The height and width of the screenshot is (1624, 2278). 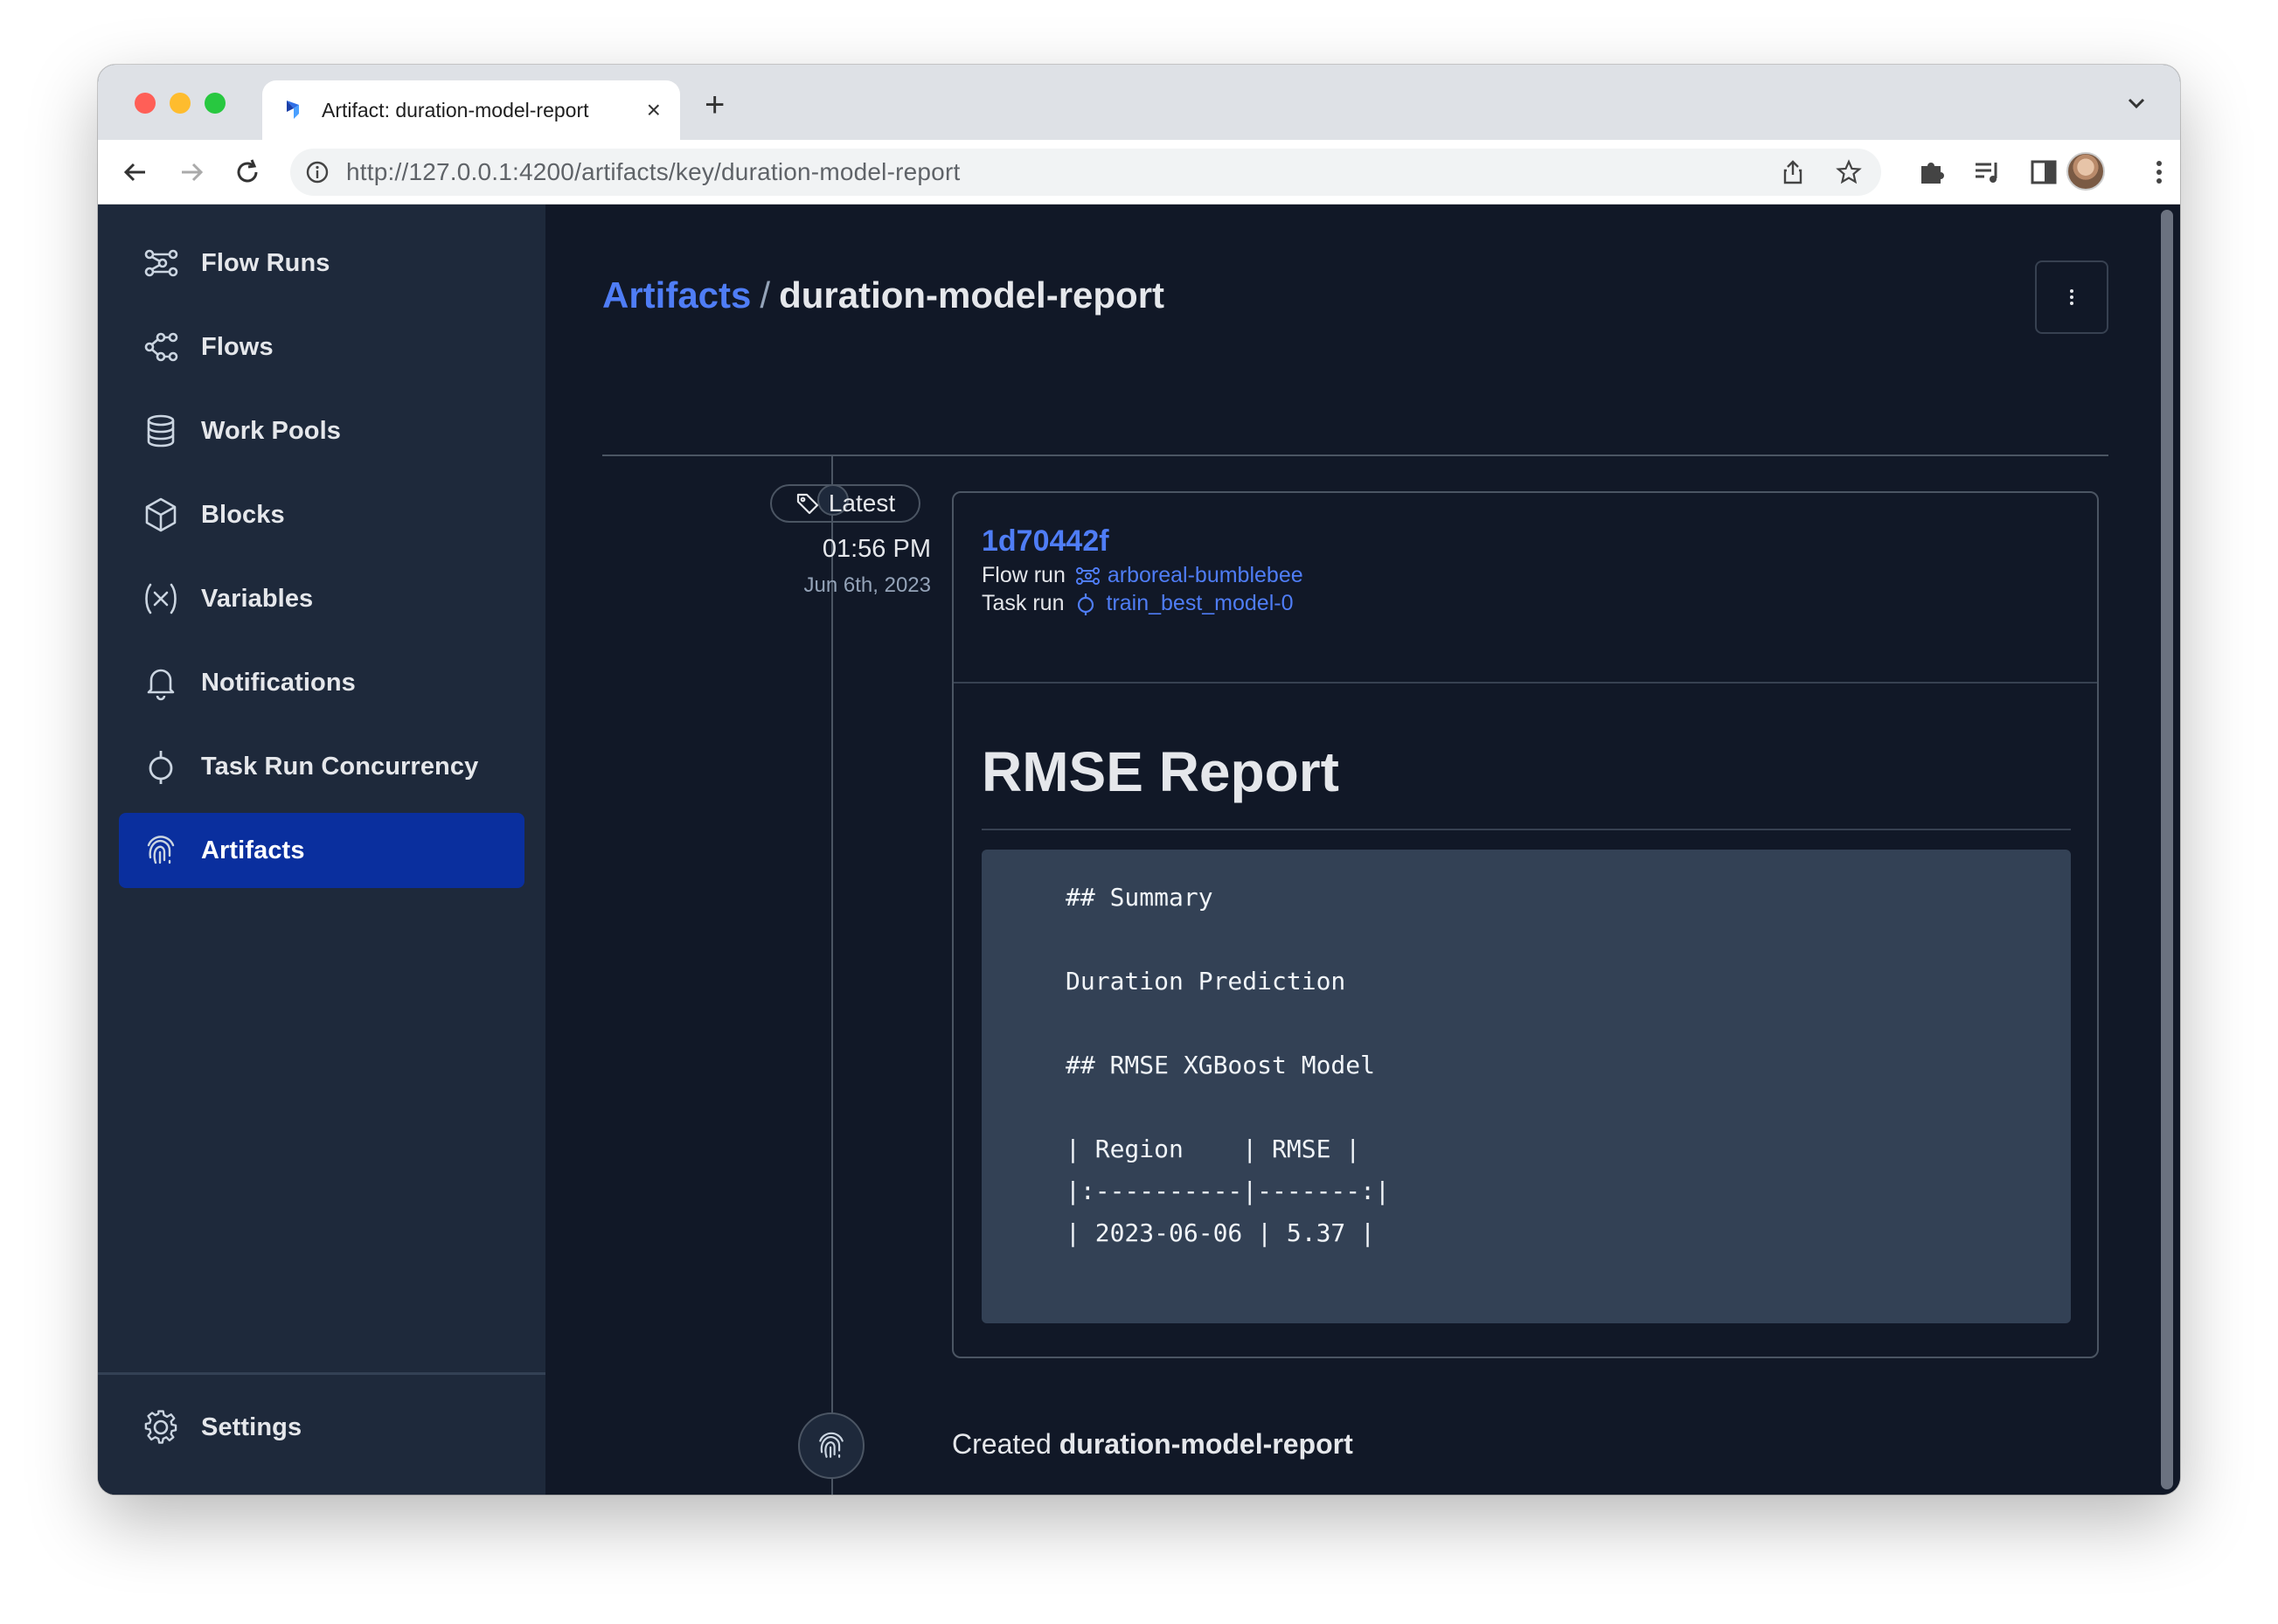 I want to click on close-window-button, so click(x=145, y=103).